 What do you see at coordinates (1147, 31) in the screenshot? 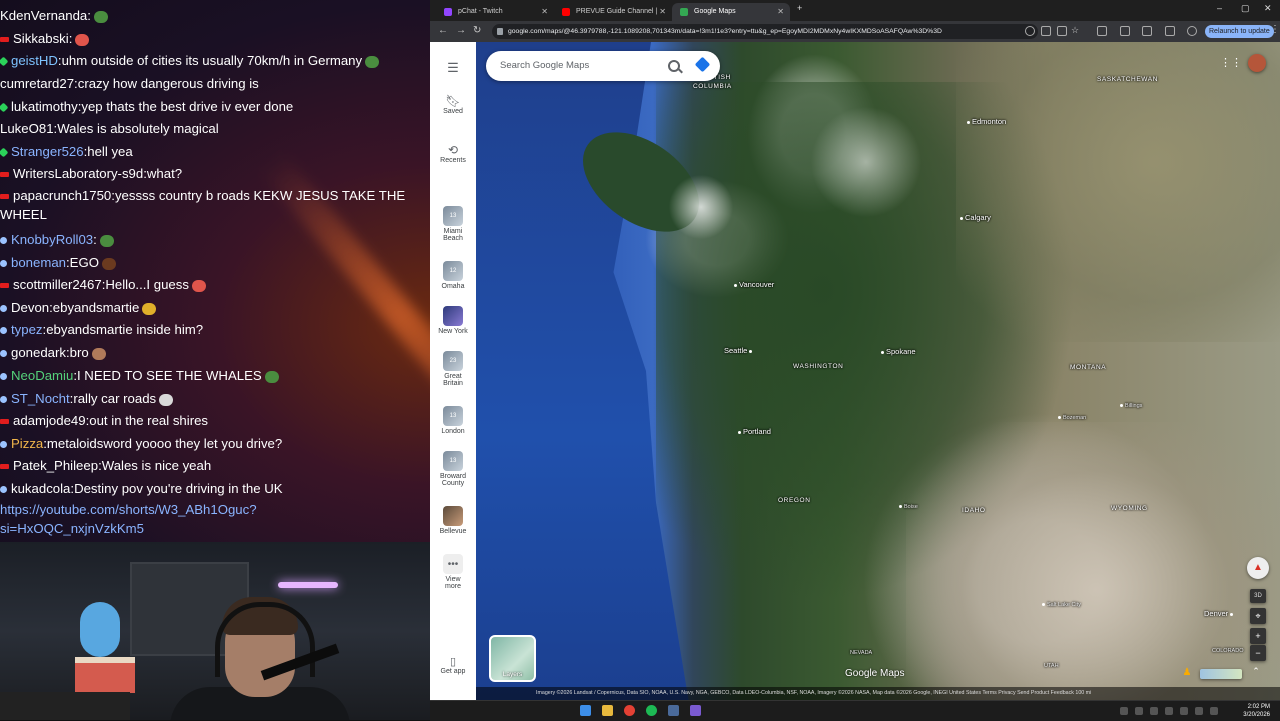
I see `sidebar-icon` at bounding box center [1147, 31].